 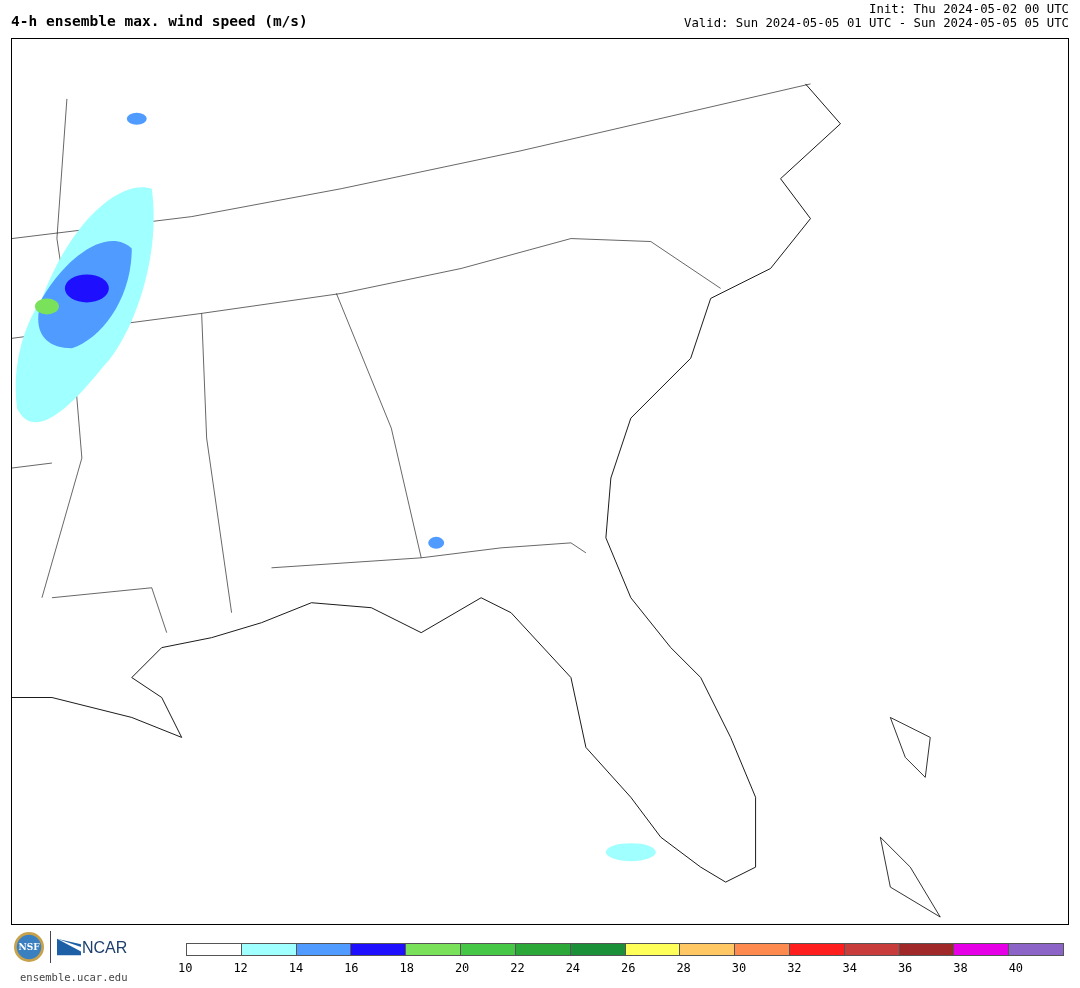 What do you see at coordinates (92, 947) in the screenshot?
I see `ncar-logo: NCAR` at bounding box center [92, 947].